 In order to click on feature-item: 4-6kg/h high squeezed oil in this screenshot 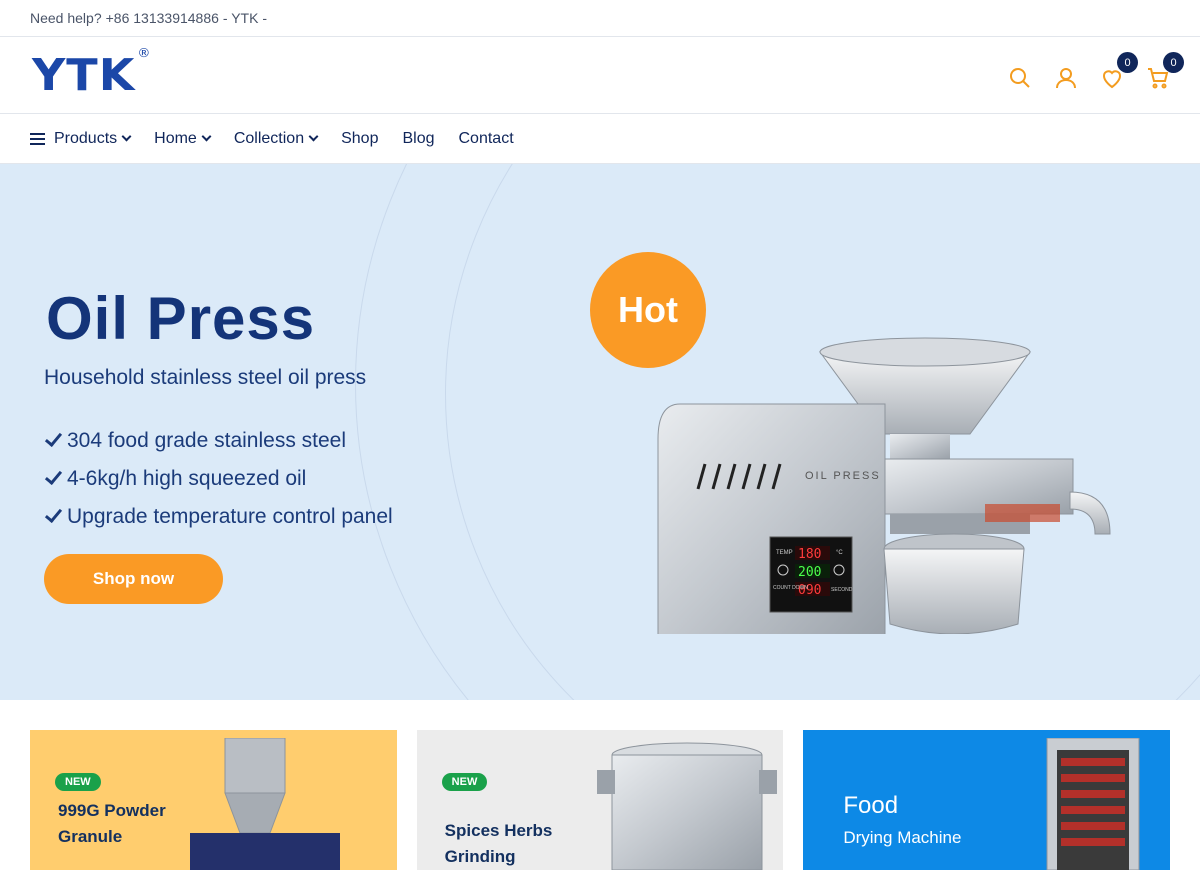, I will do `click(218, 479)`.